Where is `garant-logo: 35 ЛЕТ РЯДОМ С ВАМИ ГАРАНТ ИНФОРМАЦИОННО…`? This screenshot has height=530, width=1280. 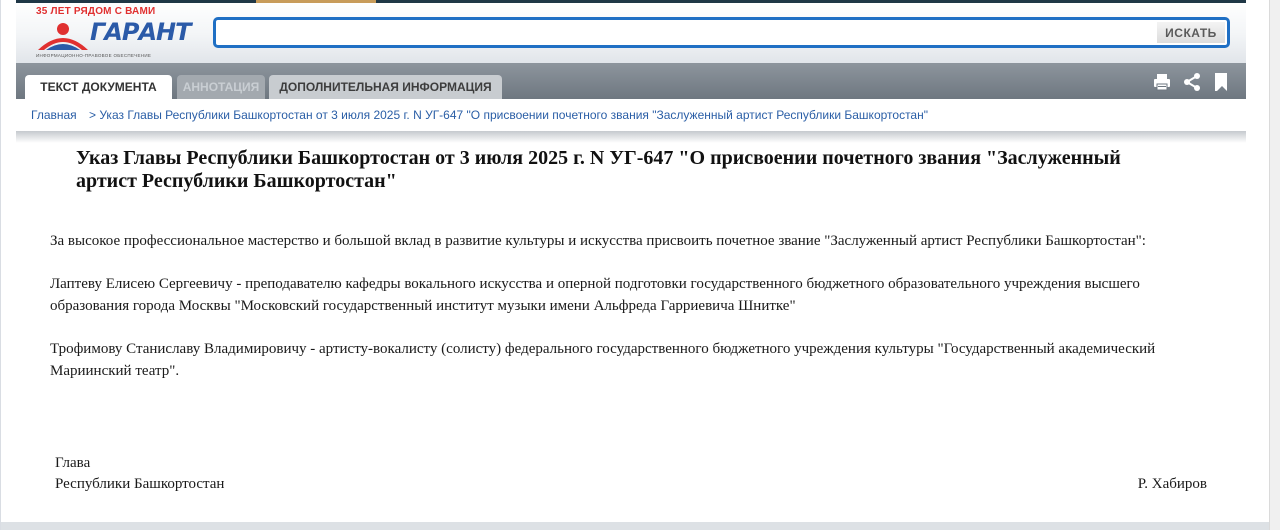
garant-logo: 35 ЛЕТ РЯДОМ С ВАМИ ГАРАНТ ИНФОРМАЦИОННО… is located at coordinates (113, 33).